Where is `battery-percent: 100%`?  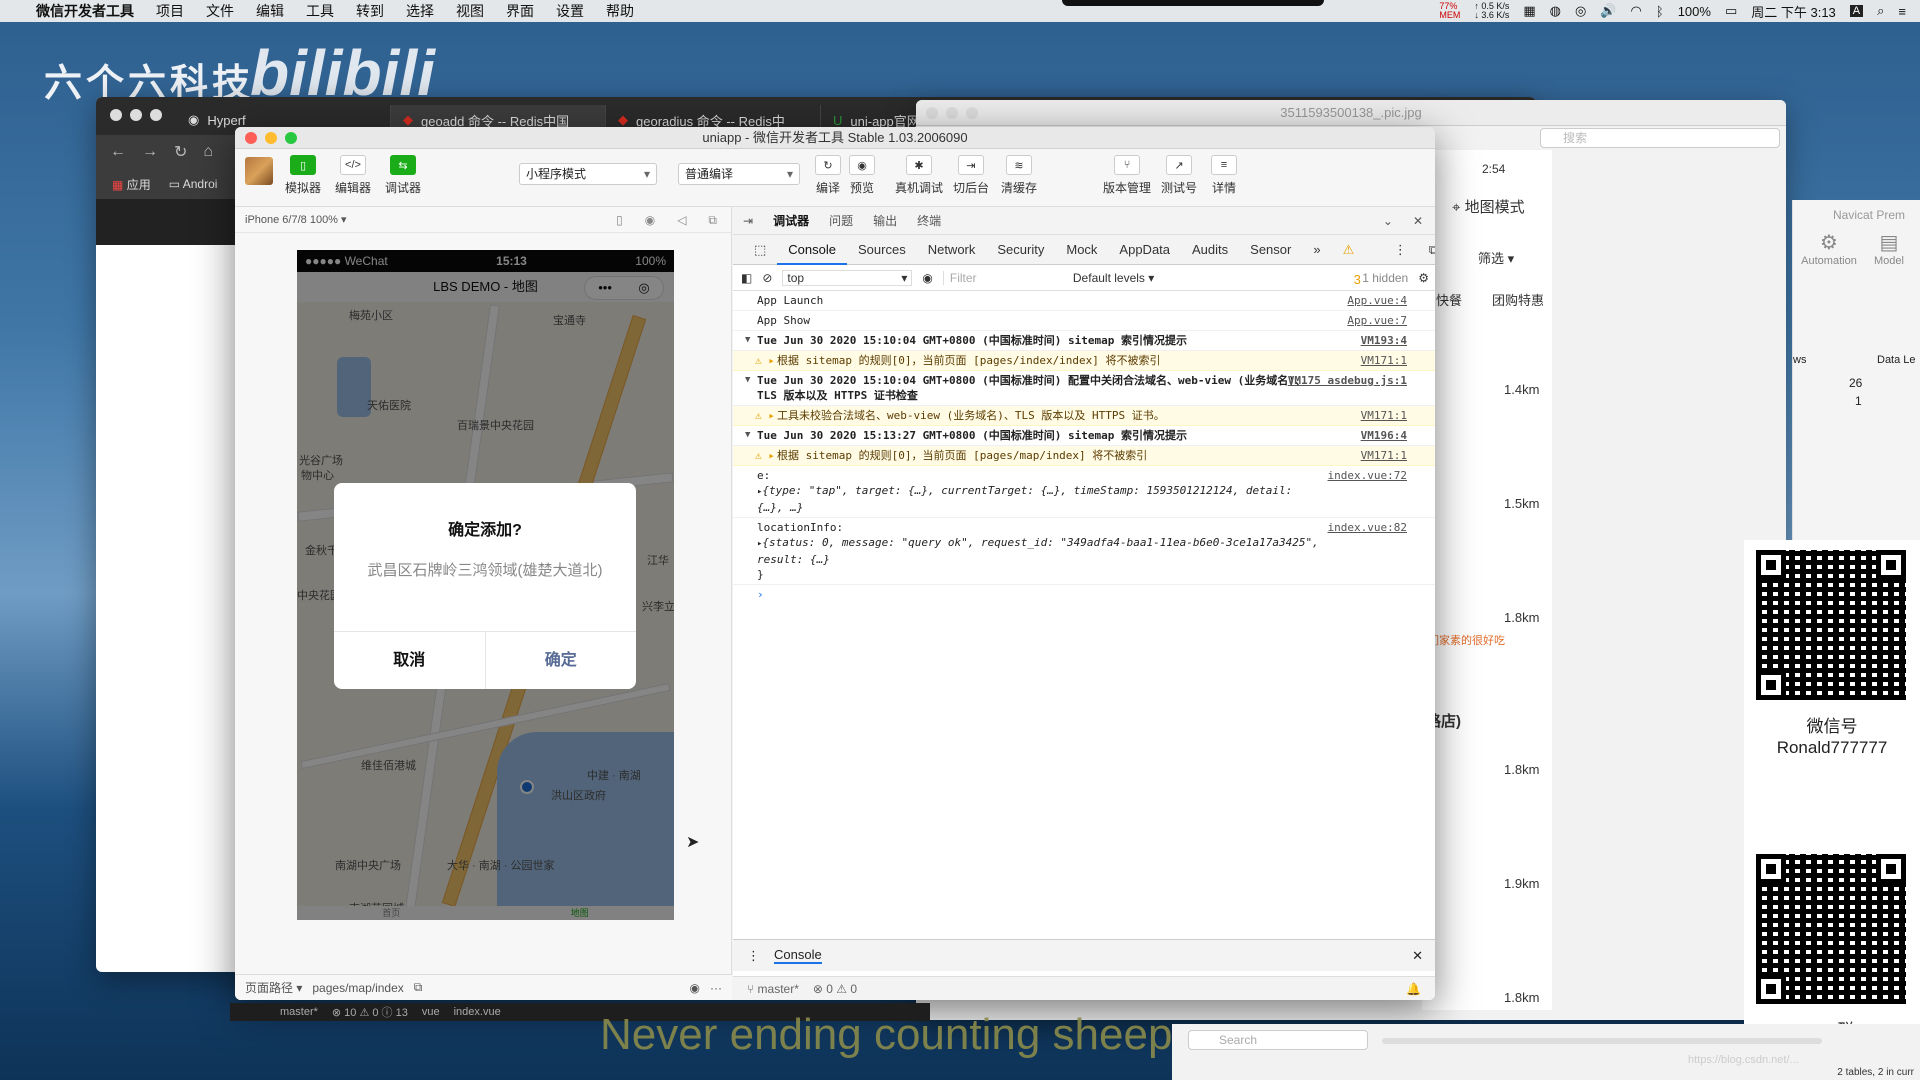 battery-percent: 100% is located at coordinates (1694, 11).